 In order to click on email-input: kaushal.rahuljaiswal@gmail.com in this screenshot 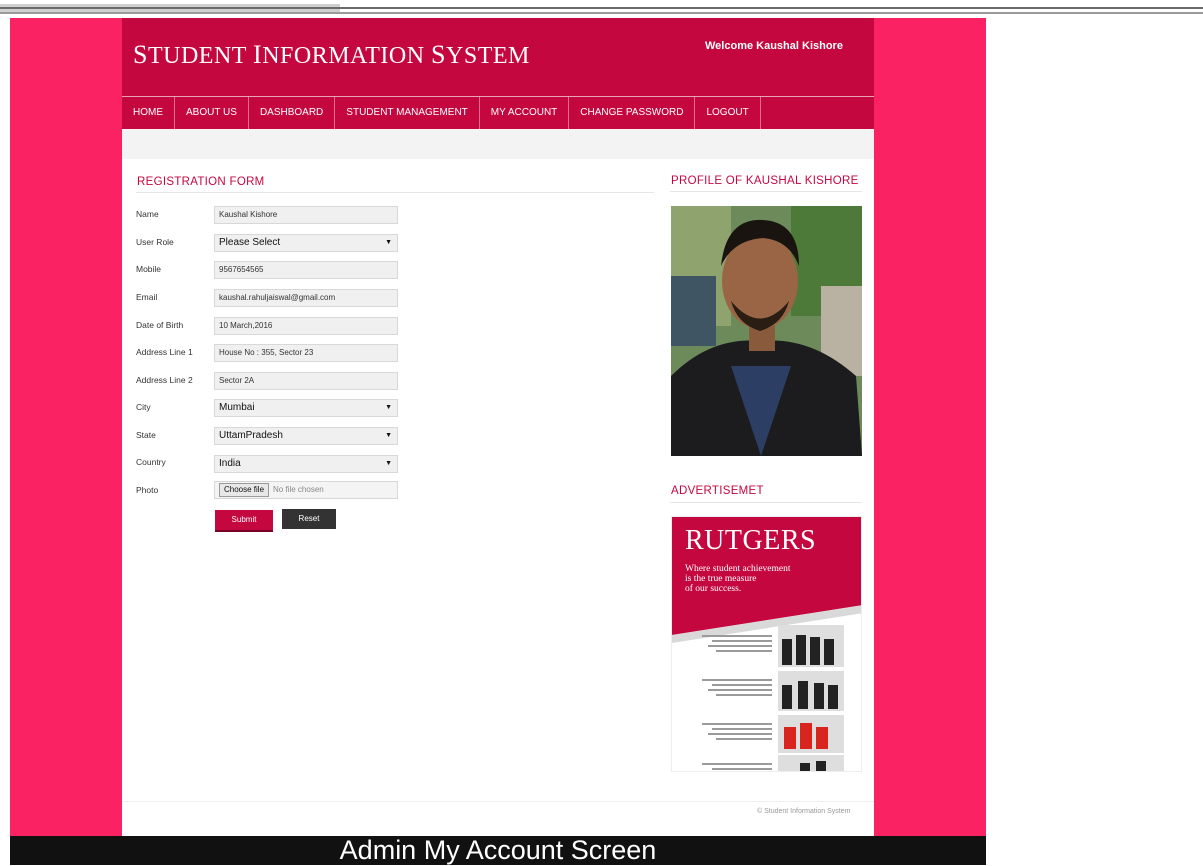, I will do `click(306, 298)`.